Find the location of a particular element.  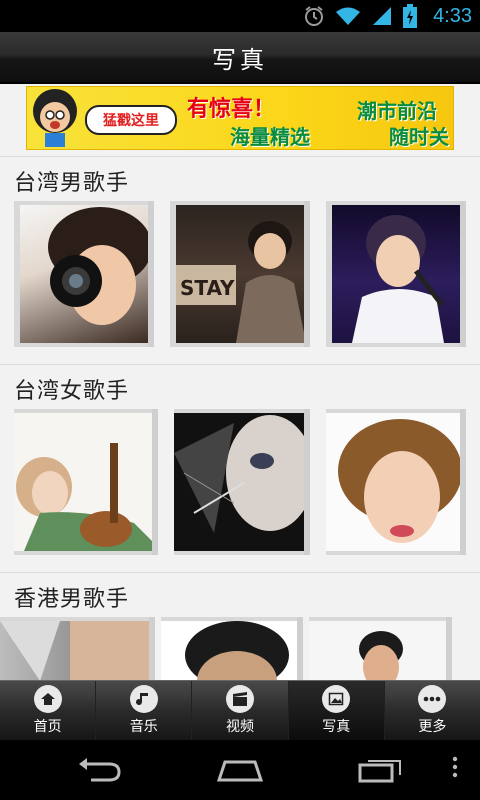

signal-icon is located at coordinates (382, 16).